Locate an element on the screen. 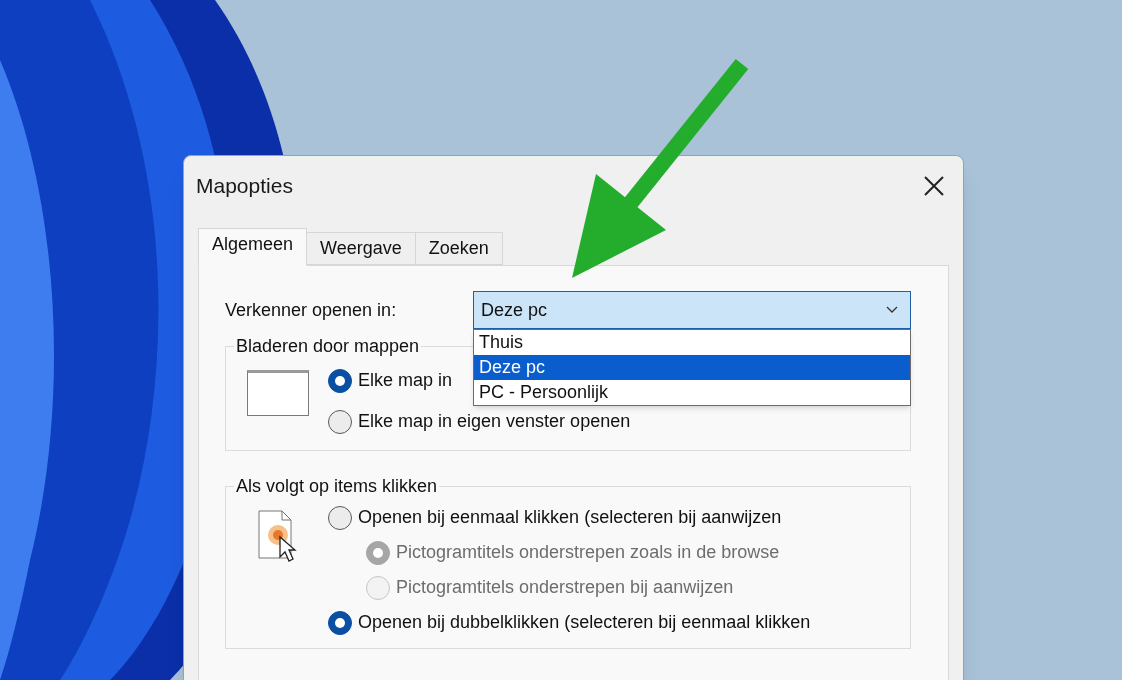 The image size is (1122, 680). tab: Algemeen is located at coordinates (253, 247).